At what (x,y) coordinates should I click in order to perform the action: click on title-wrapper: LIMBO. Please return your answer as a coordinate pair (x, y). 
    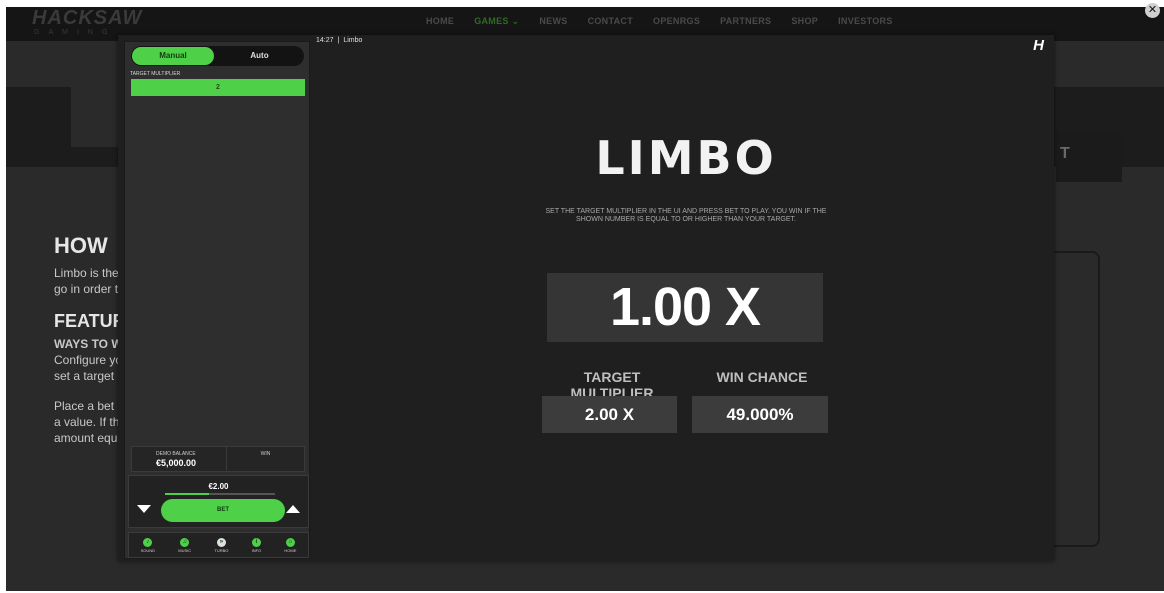
    Looking at the image, I should click on (686, 158).